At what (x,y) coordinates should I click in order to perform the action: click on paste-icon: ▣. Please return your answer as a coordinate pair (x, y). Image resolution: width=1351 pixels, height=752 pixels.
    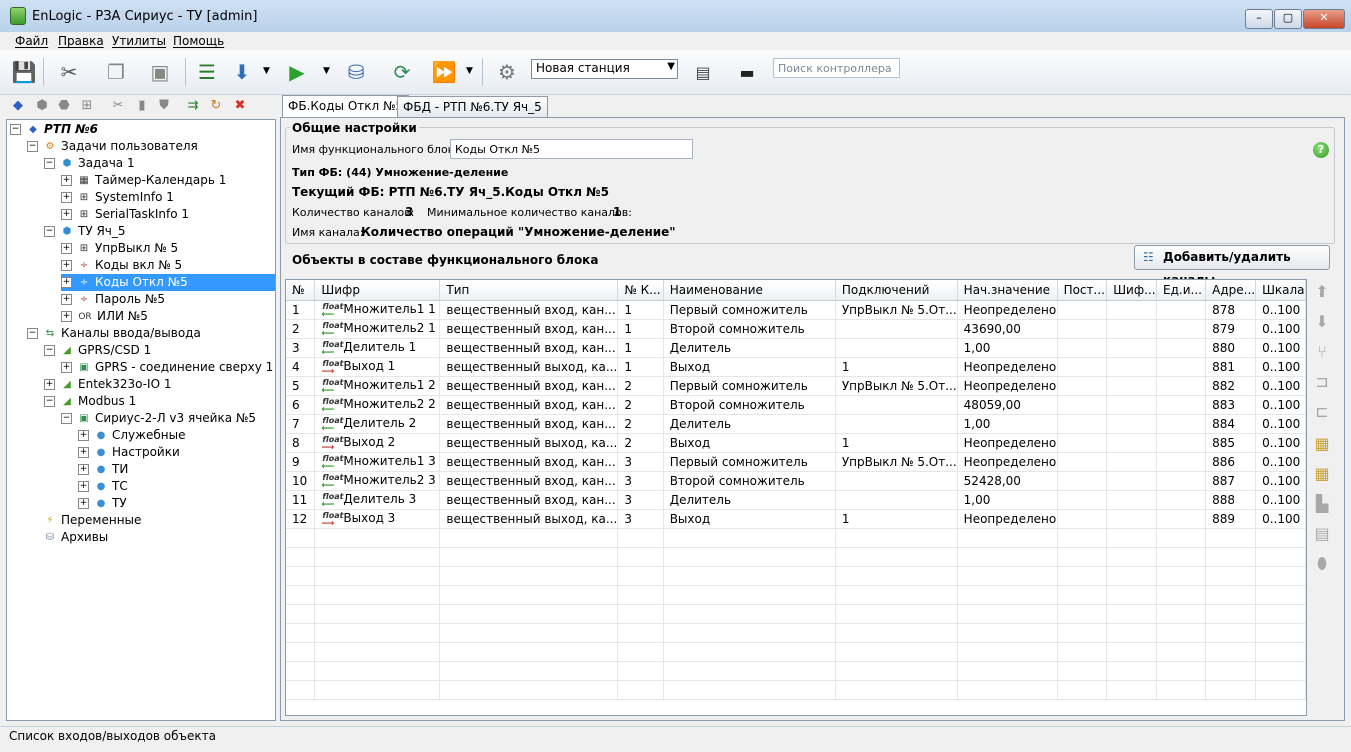
    Looking at the image, I should click on (160, 72).